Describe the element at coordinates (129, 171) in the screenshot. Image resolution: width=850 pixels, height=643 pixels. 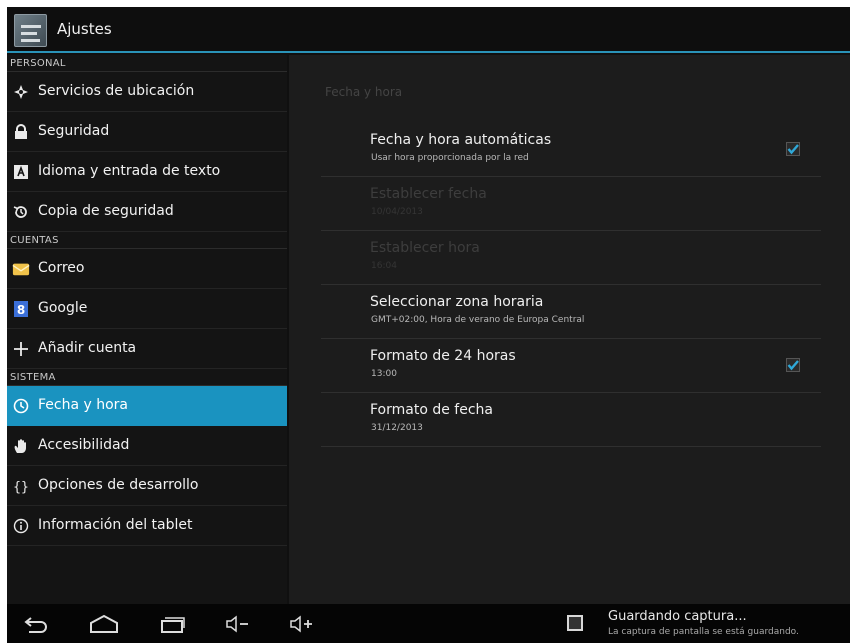
I see `sidebar-item-label: Idioma y entrada de texto` at that location.